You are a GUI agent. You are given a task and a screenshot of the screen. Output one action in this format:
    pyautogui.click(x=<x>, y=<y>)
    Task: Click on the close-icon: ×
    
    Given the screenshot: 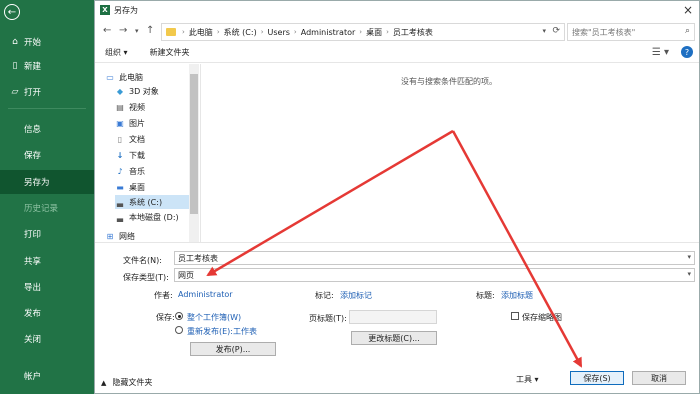 What is the action you would take?
    pyautogui.click(x=688, y=10)
    